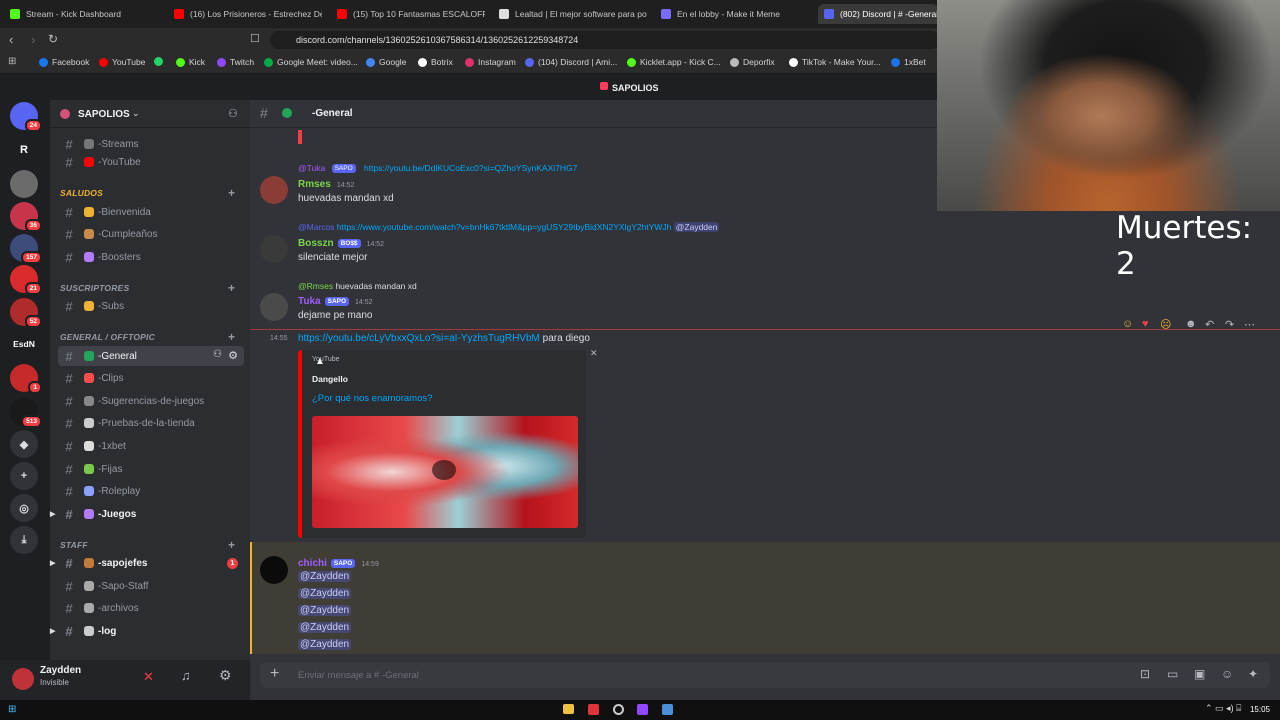 The image size is (1280, 720). I want to click on server-icon: 1, so click(26, 379).